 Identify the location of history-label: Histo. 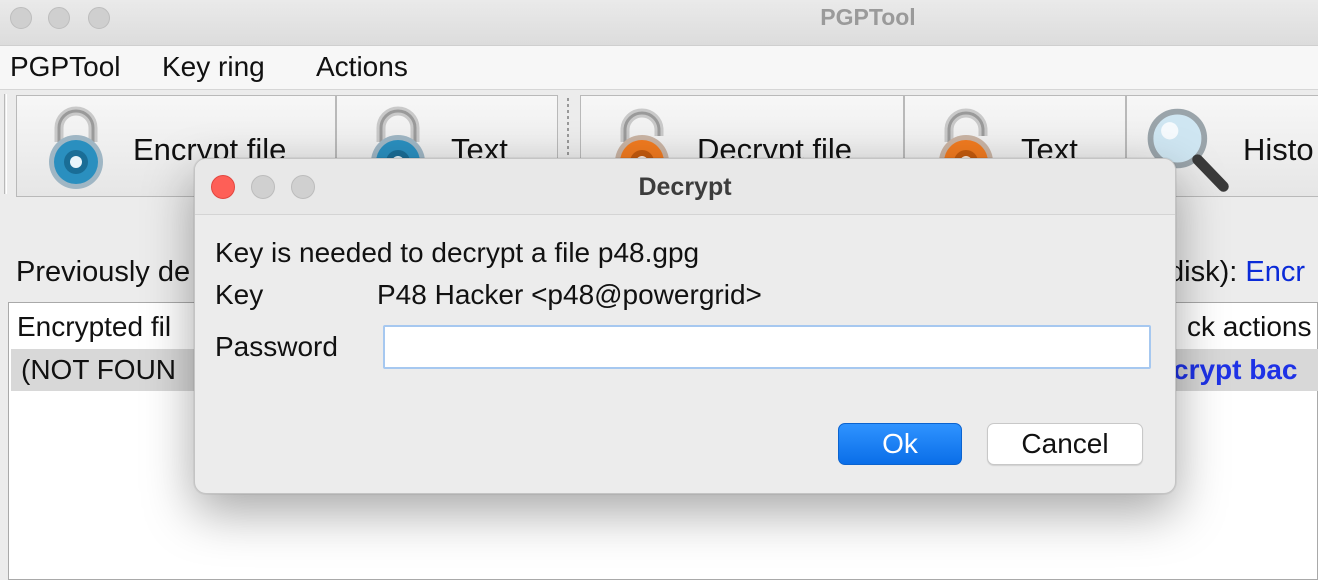
(1278, 149).